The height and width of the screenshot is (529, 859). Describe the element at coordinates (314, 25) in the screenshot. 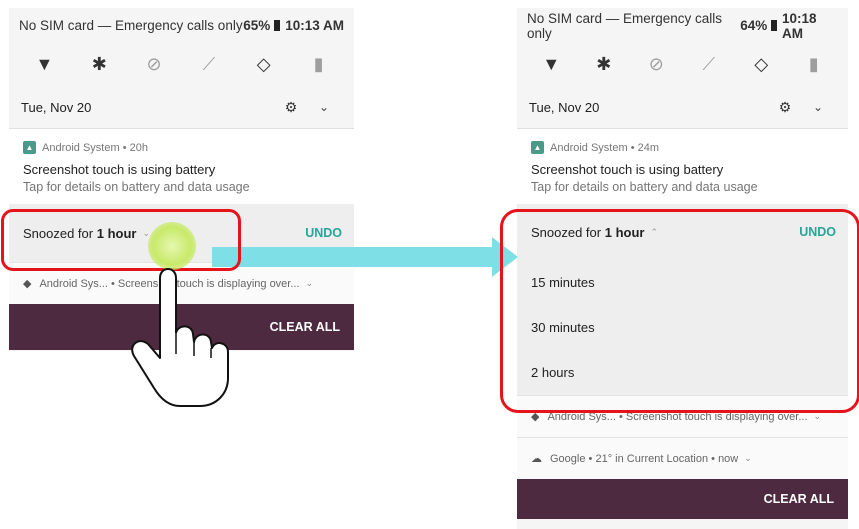

I see `clock: 10:13 AM` at that location.